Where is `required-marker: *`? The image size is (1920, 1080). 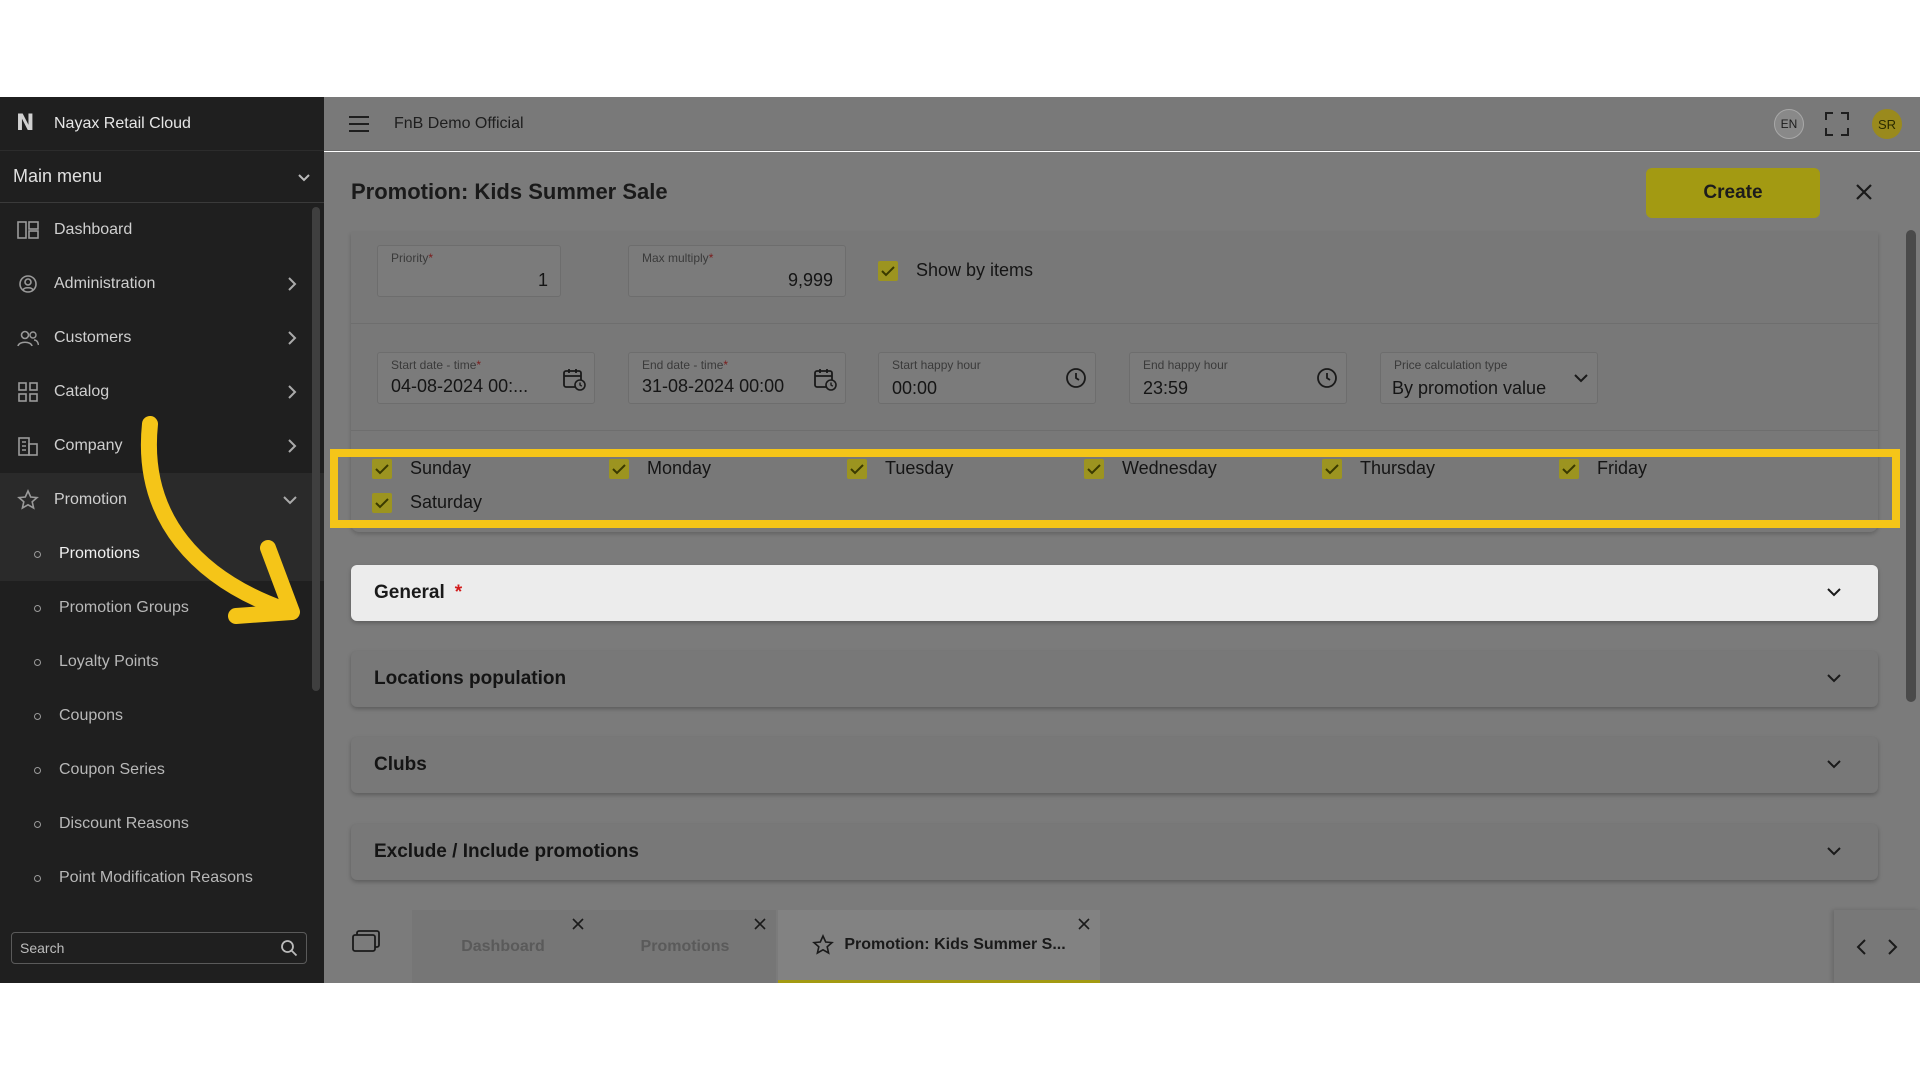
required-marker: * is located at coordinates (458, 592).